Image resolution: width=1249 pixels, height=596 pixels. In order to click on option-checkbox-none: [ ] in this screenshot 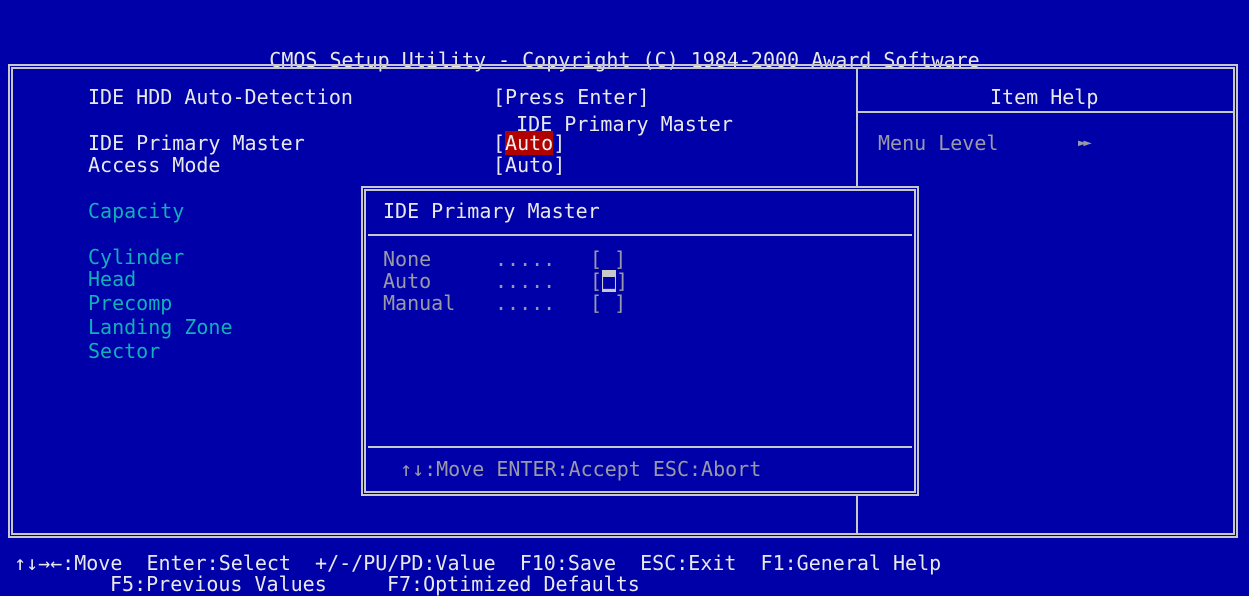, I will do `click(608, 259)`.